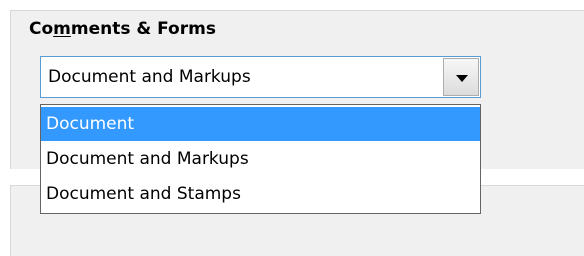  I want to click on option-document-and-markups: Document and Markups, so click(260, 159).